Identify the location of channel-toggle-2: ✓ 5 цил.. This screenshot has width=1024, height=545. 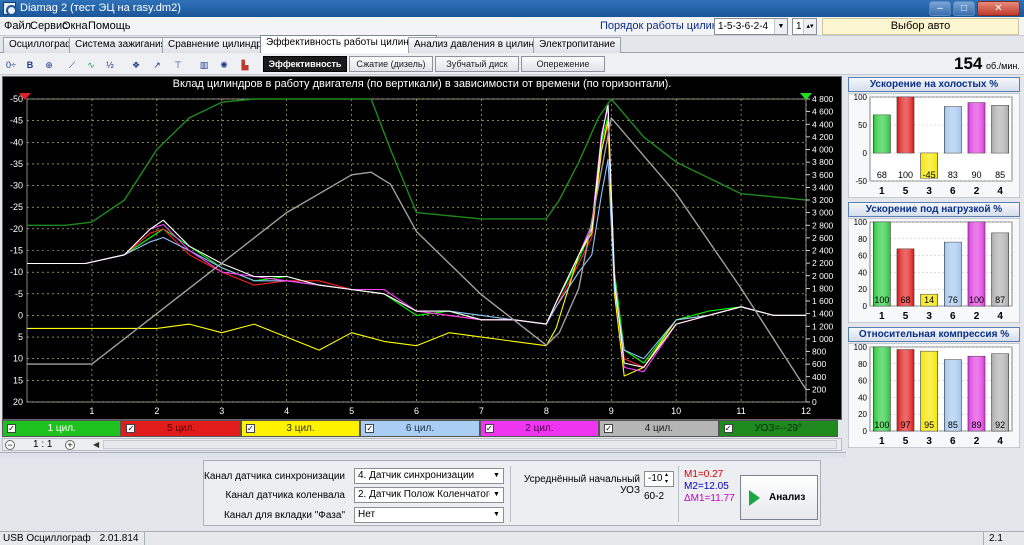
(181, 428).